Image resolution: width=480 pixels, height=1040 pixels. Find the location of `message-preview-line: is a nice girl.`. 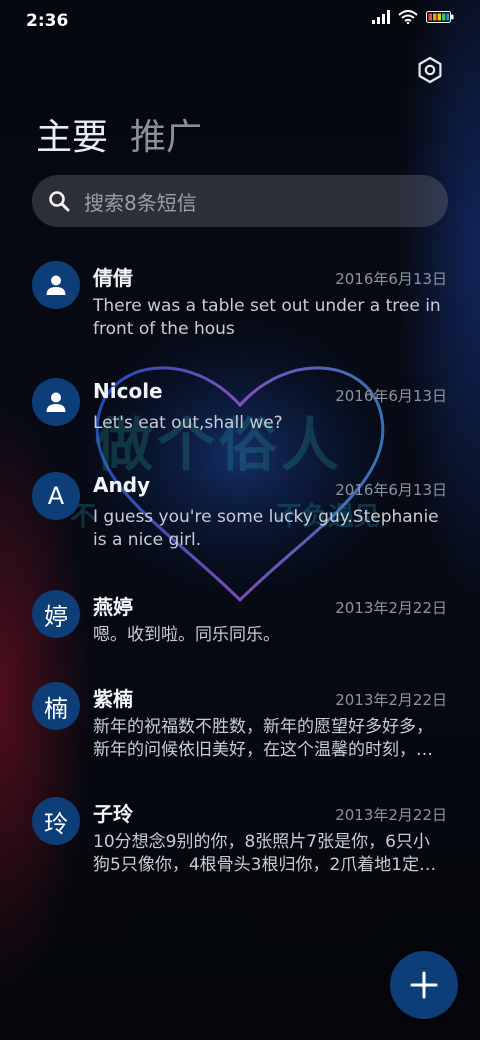

message-preview-line: is a nice girl. is located at coordinates (147, 540).